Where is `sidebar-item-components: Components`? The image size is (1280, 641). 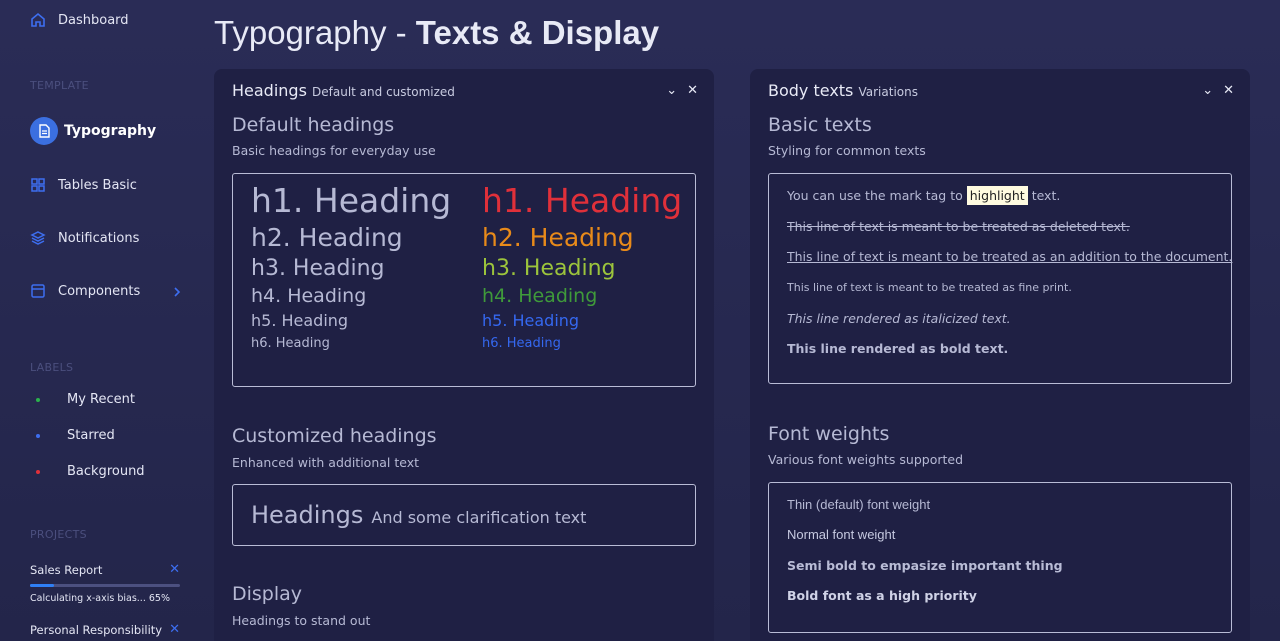
sidebar-item-components: Components is located at coordinates (85, 291).